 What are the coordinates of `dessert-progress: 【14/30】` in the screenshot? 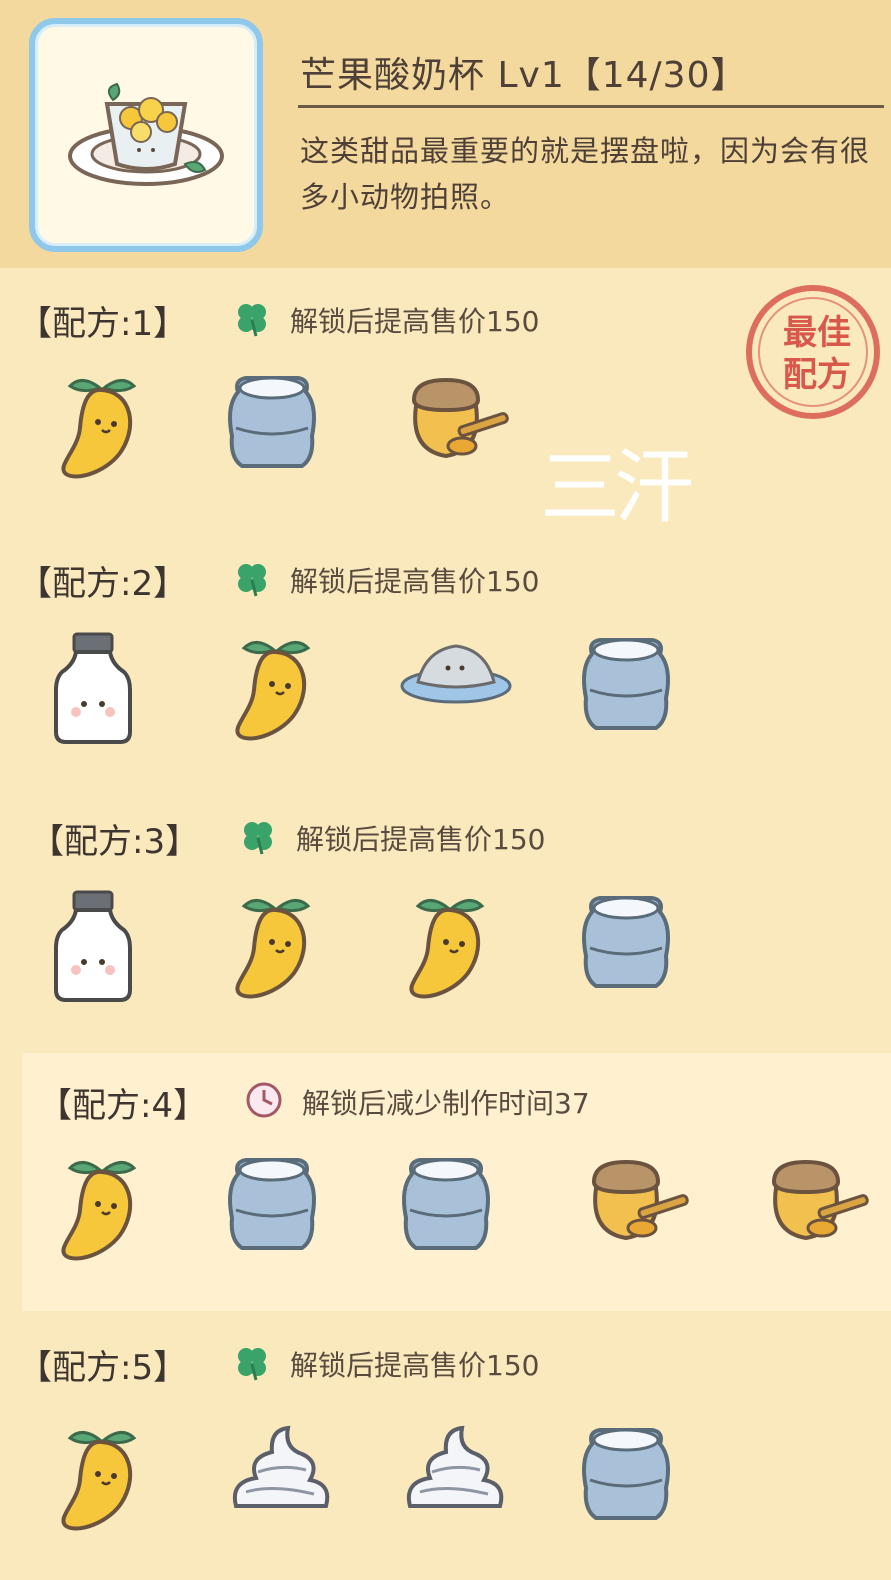 It's located at (656, 75).